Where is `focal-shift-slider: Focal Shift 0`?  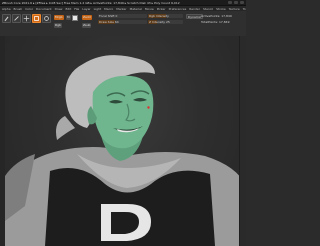
focal-shift-slider: Focal Shift 0 is located at coordinates (122, 16).